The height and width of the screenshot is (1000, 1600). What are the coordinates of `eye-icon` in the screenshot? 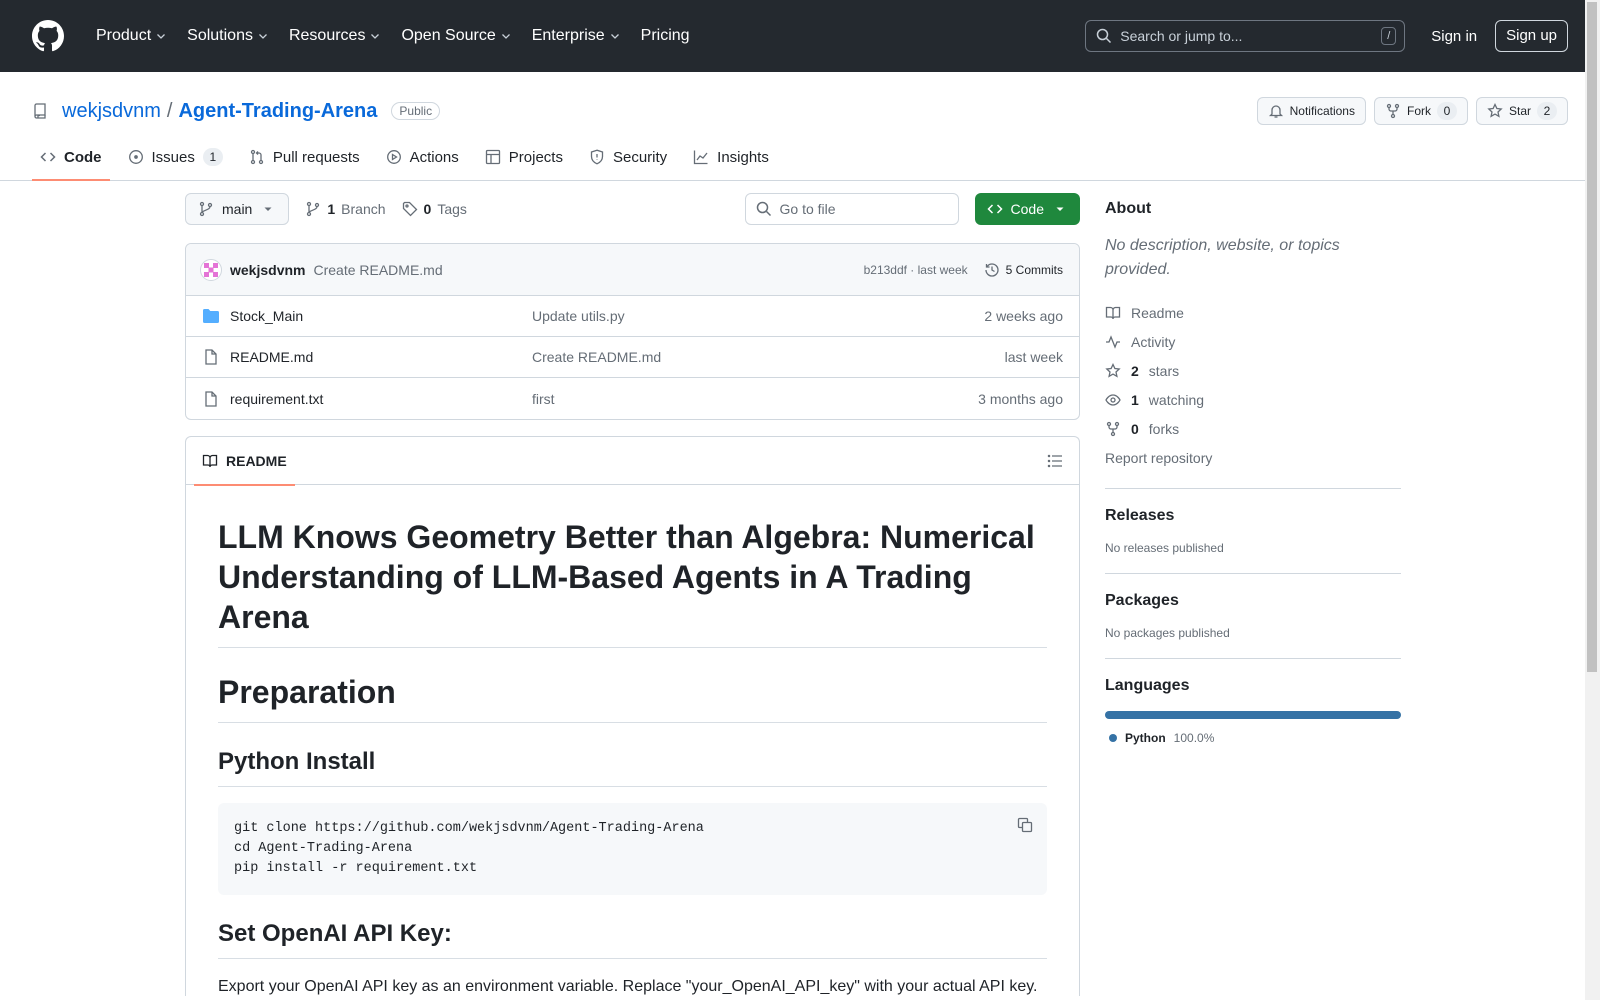 It's located at (1113, 399).